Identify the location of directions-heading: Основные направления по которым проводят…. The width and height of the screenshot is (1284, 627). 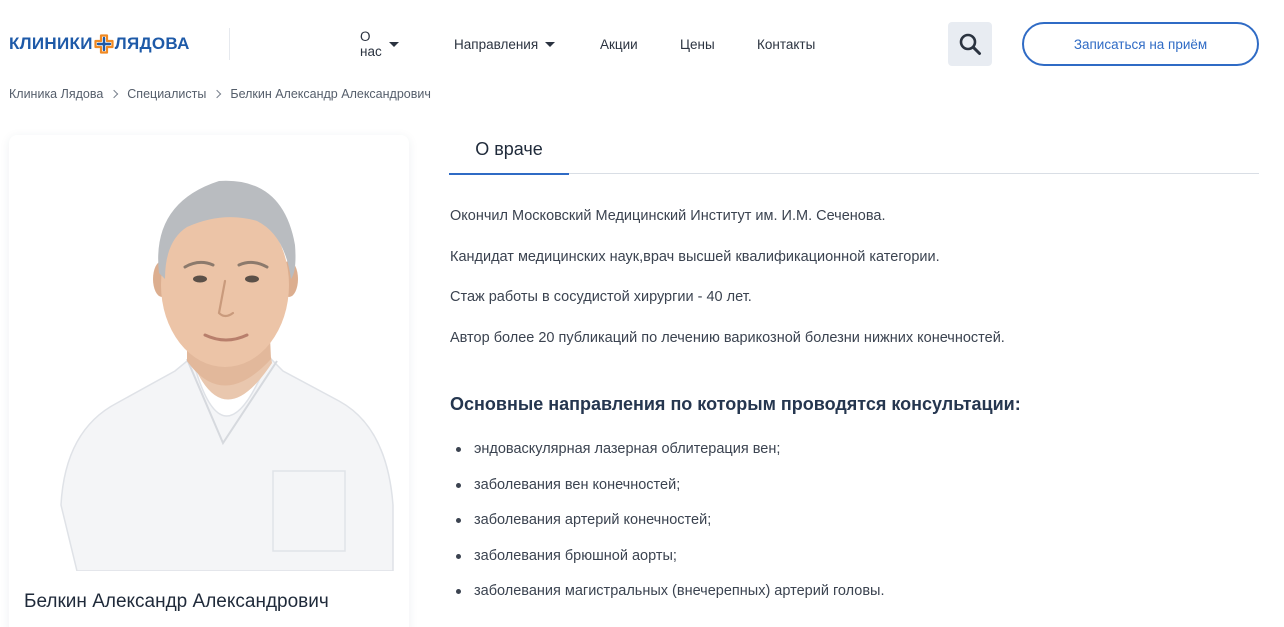
(735, 404).